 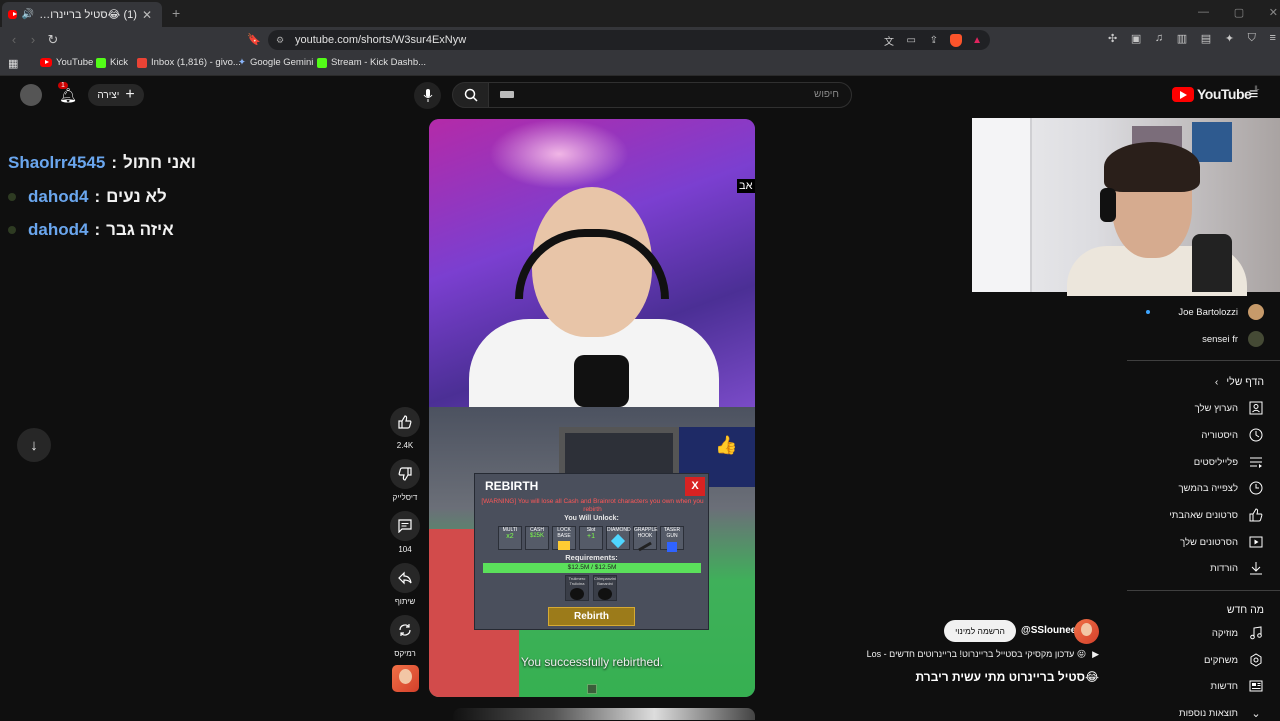 What do you see at coordinates (1229, 408) in the screenshot?
I see `sidebar-item-your-channel: הערוץ שלך` at bounding box center [1229, 408].